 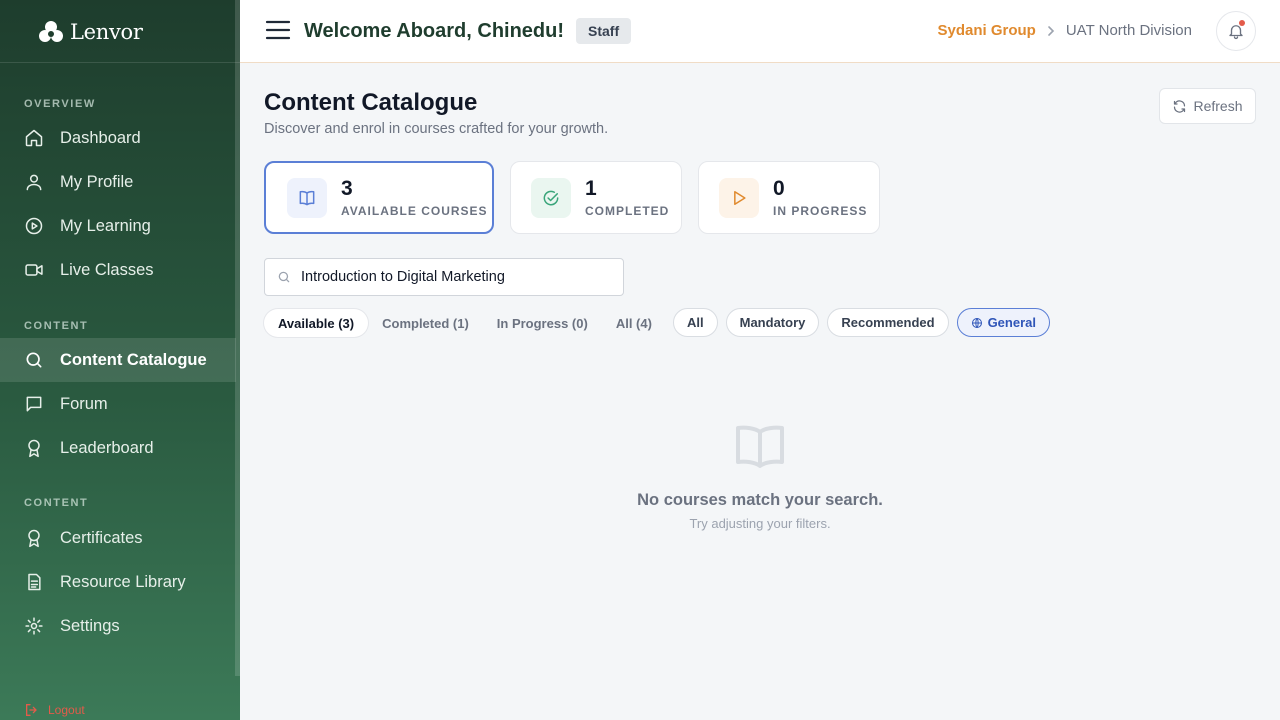 What do you see at coordinates (133, 359) in the screenshot?
I see `sidebar-item-label: Content Catalogue` at bounding box center [133, 359].